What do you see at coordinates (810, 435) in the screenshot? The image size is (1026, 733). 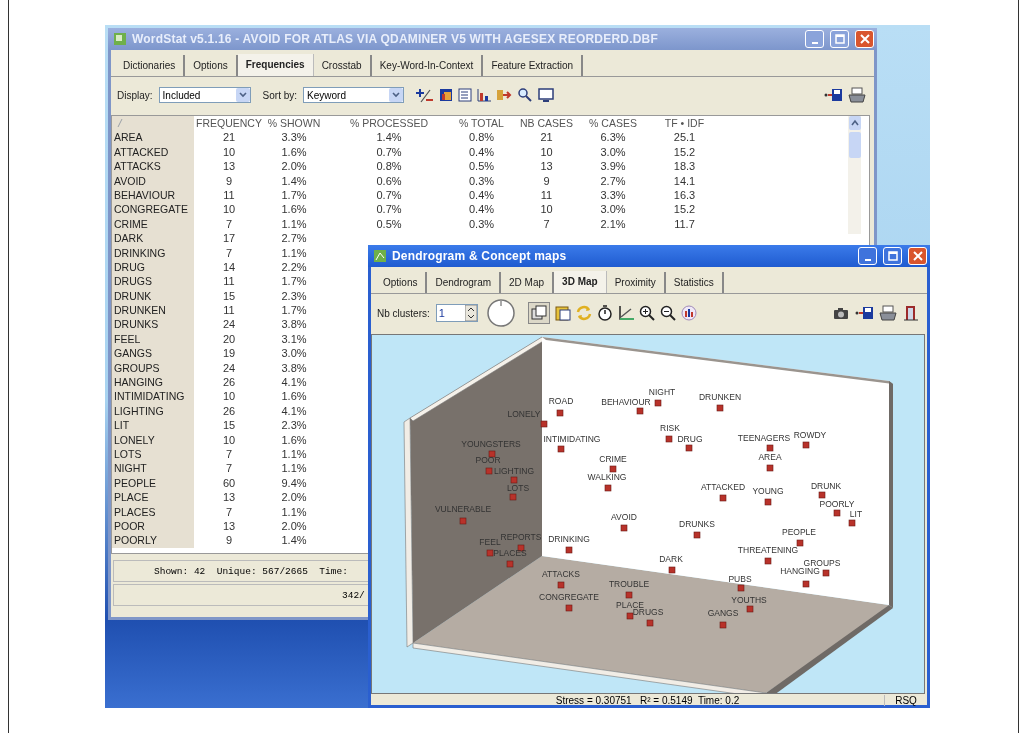 I see `map-label: ROWDY` at bounding box center [810, 435].